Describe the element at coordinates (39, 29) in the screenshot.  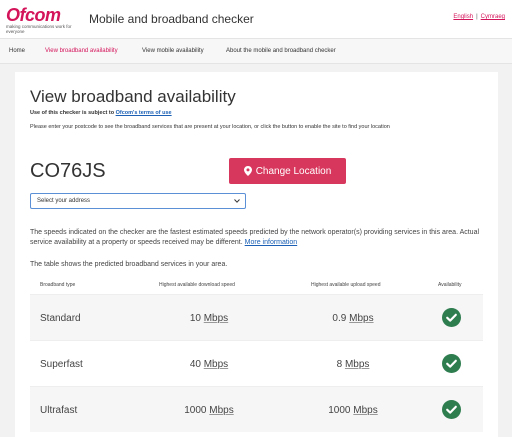
I see `logo-tagline: making communications work for everyone` at that location.